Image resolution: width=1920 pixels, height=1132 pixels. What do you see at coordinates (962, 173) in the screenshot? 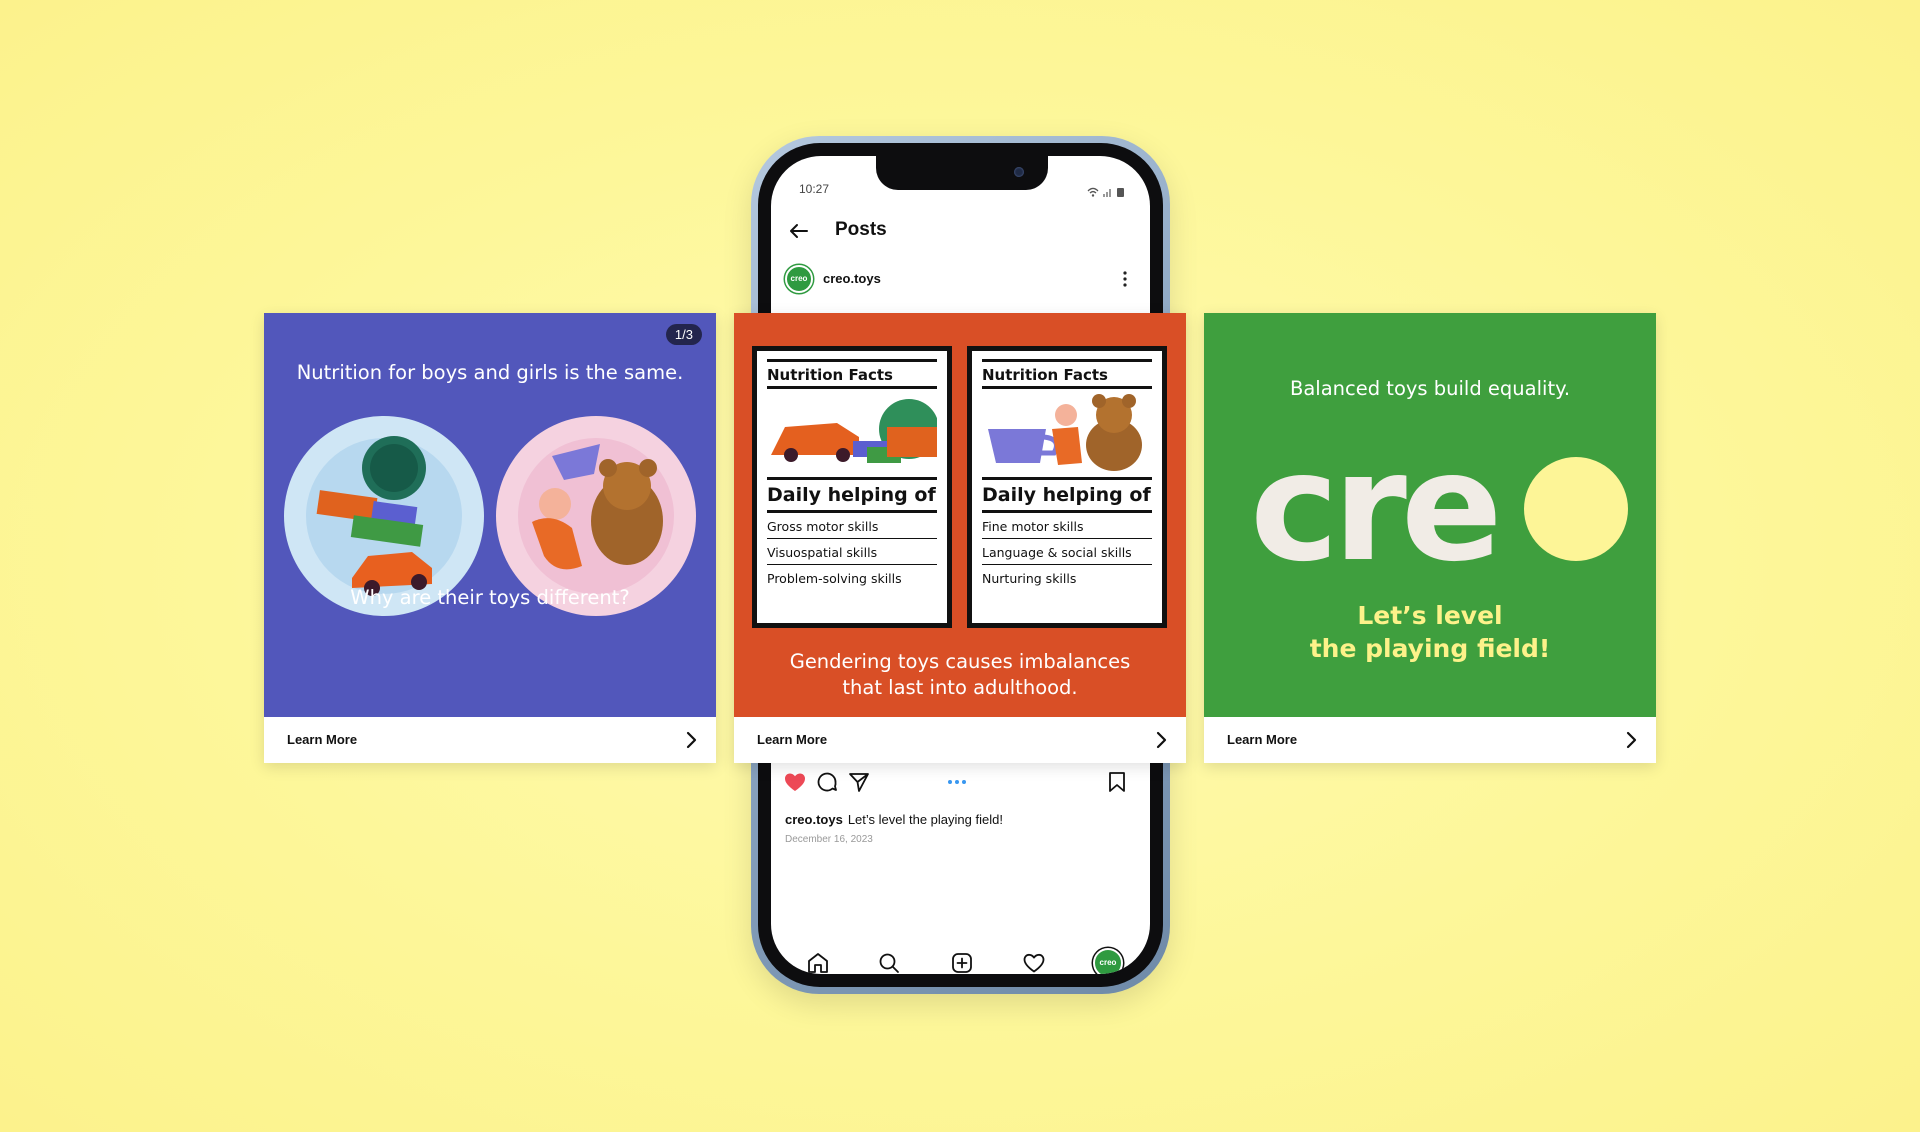
I see `phone-notch` at bounding box center [962, 173].